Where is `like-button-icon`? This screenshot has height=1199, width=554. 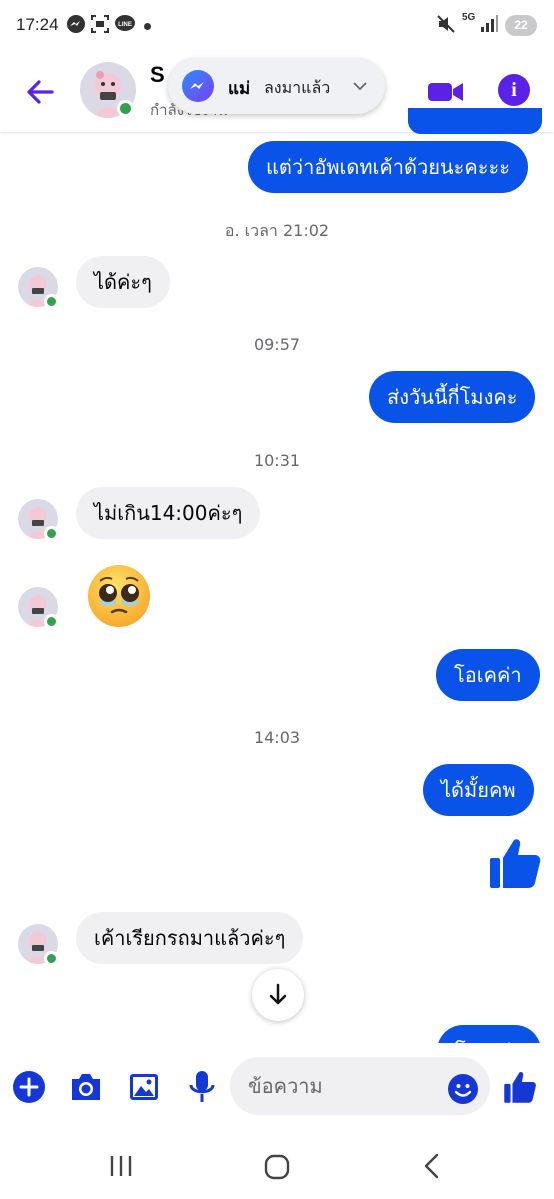 like-button-icon is located at coordinates (520, 1087).